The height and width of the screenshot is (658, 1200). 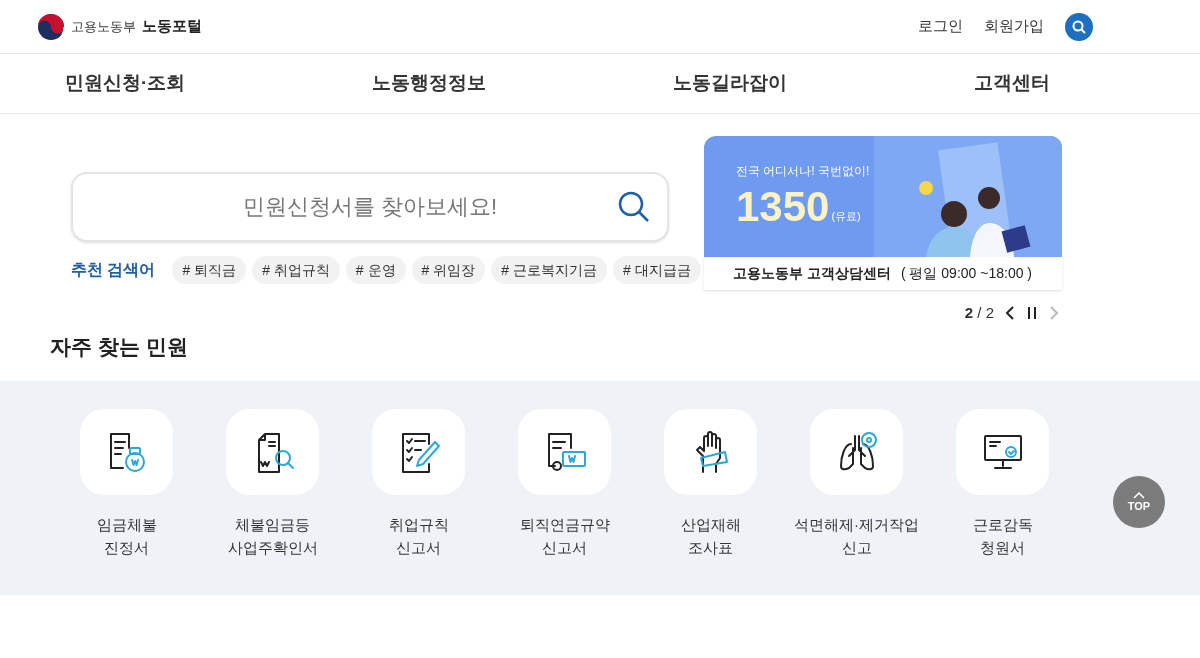 What do you see at coordinates (783, 207) in the screenshot?
I see `banner-phone-number: 1350` at bounding box center [783, 207].